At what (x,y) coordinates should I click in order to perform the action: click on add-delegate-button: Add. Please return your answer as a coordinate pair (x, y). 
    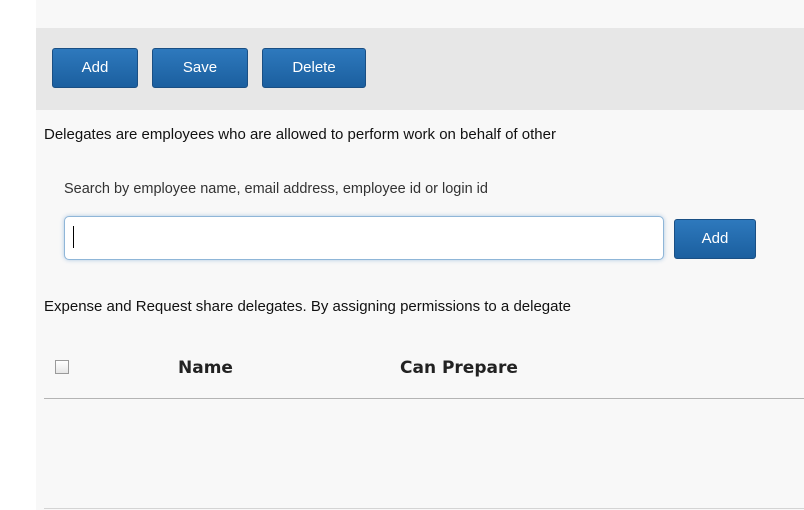
    Looking at the image, I should click on (715, 239).